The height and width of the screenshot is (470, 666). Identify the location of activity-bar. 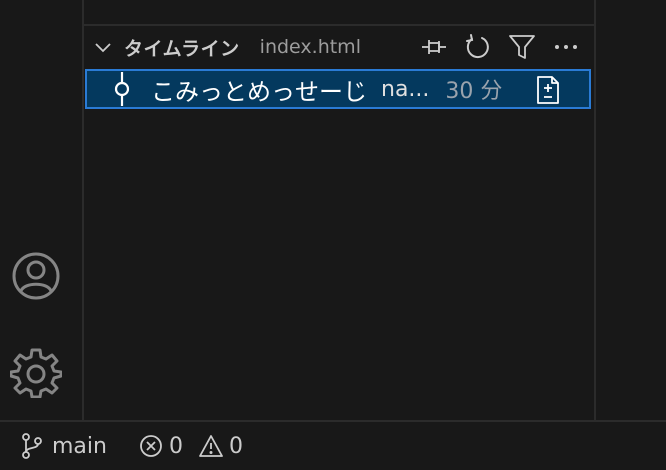
(42, 210).